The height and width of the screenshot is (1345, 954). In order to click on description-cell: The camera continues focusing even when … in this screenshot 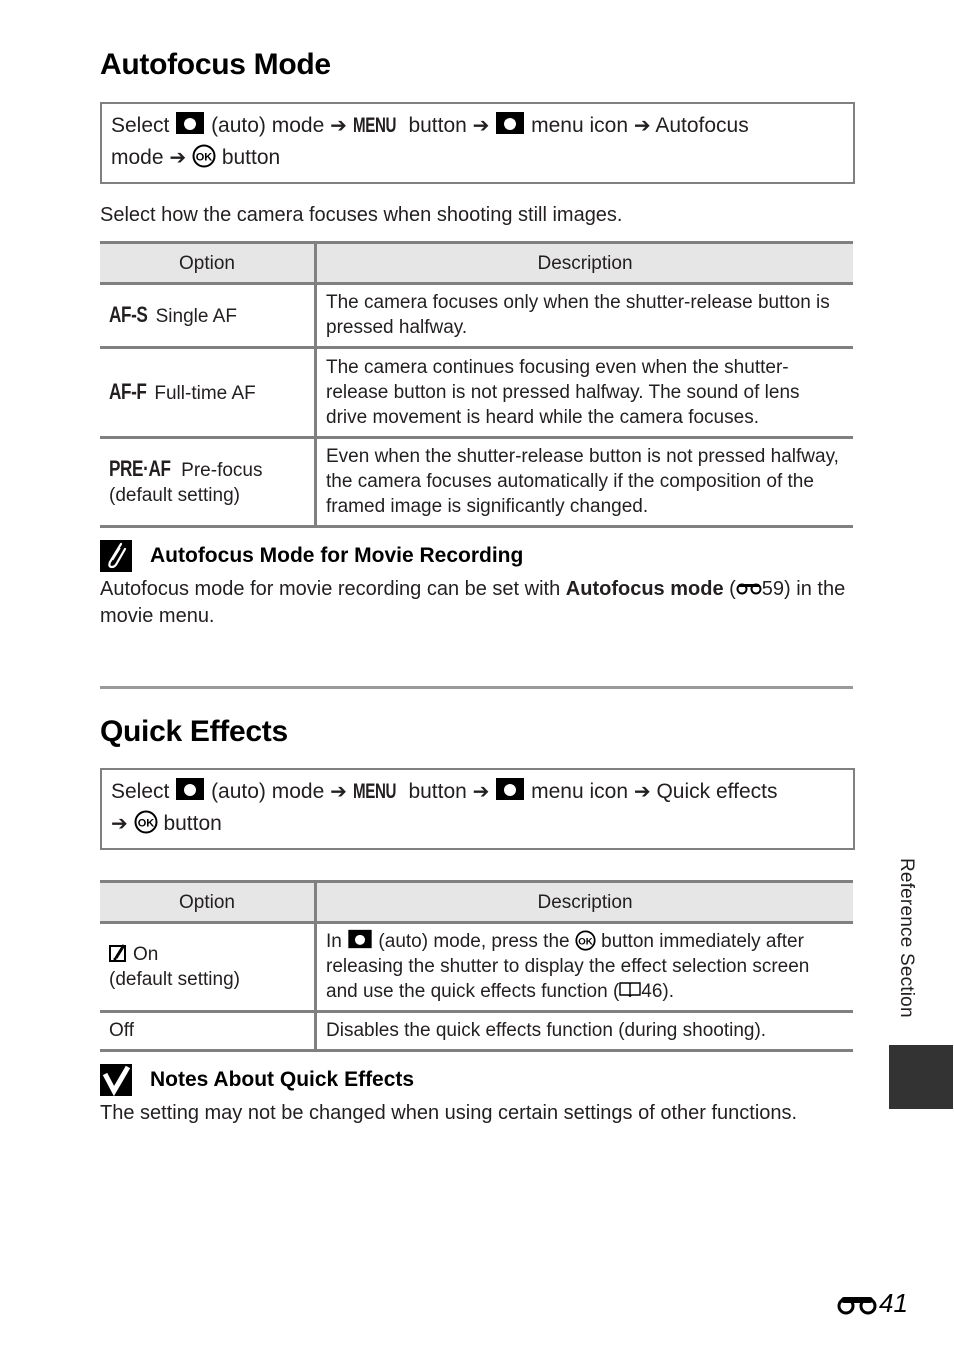, I will do `click(584, 393)`.